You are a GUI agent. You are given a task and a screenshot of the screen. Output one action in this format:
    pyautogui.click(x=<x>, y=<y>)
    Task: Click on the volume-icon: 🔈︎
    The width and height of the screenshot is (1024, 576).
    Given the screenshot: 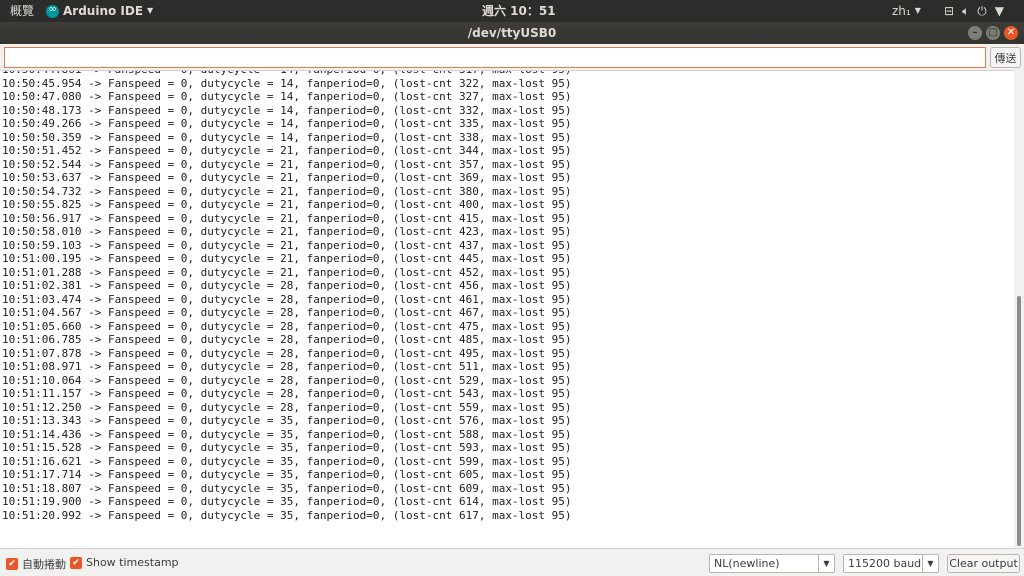 What is the action you would take?
    pyautogui.click(x=966, y=11)
    